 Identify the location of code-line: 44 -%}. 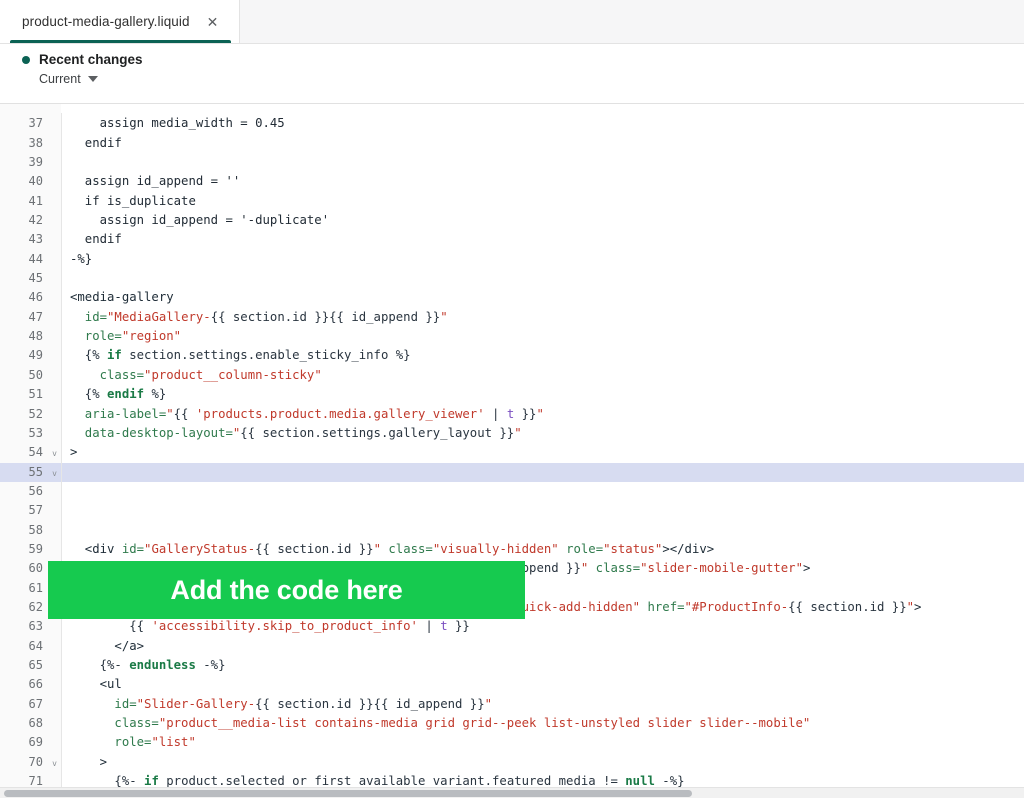
(512, 259).